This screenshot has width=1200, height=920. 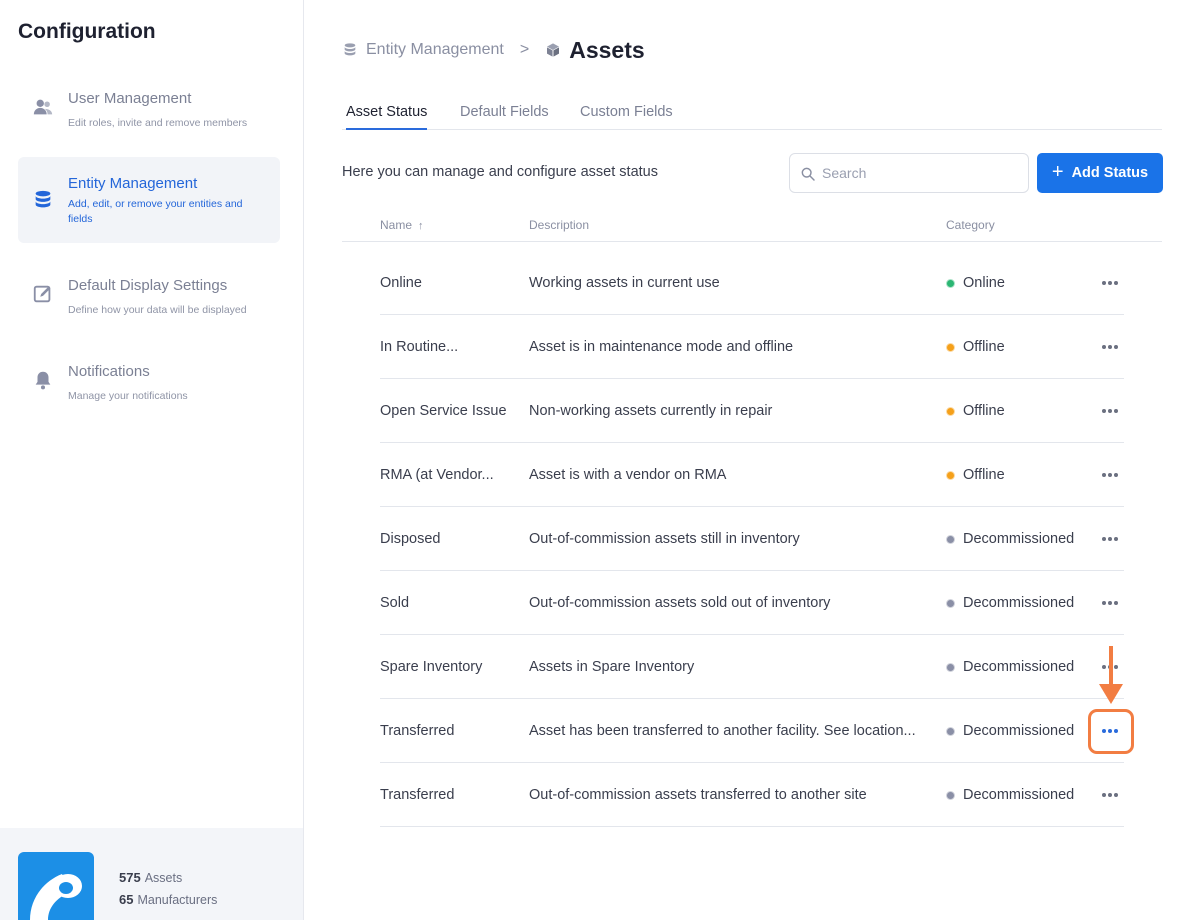 I want to click on column-header-name: Name ↑, so click(x=402, y=225).